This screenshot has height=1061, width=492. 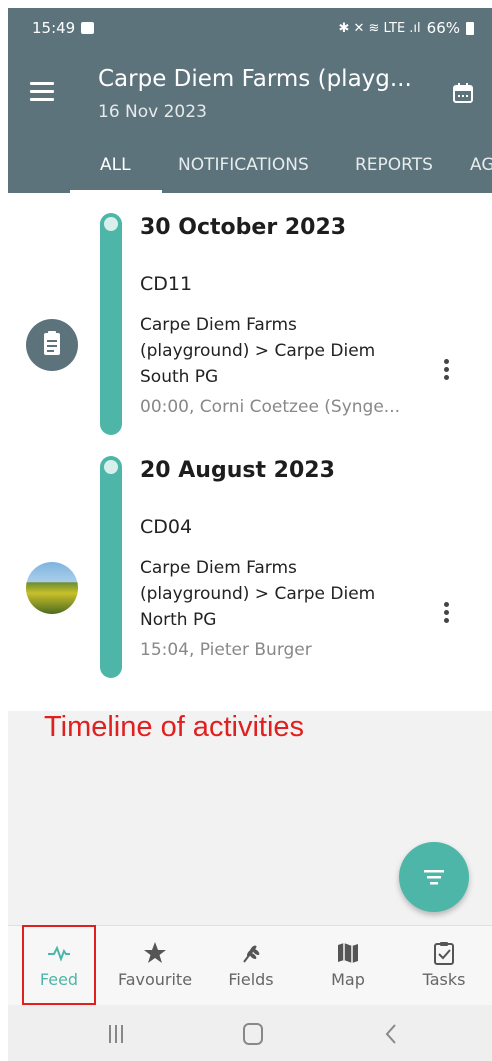 I want to click on filter-button, so click(x=434, y=877).